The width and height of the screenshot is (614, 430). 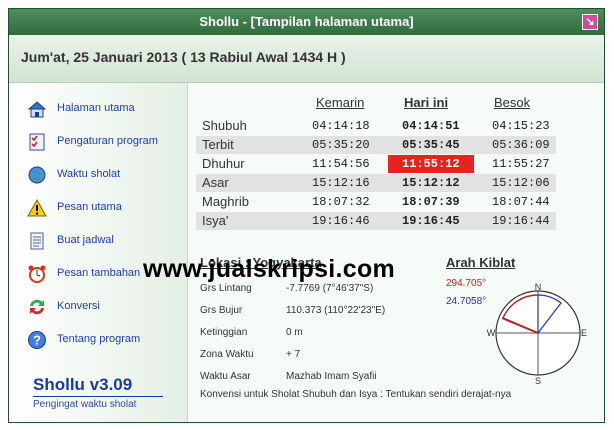 I want to click on column-header-today: Hari ini, so click(x=426, y=102).